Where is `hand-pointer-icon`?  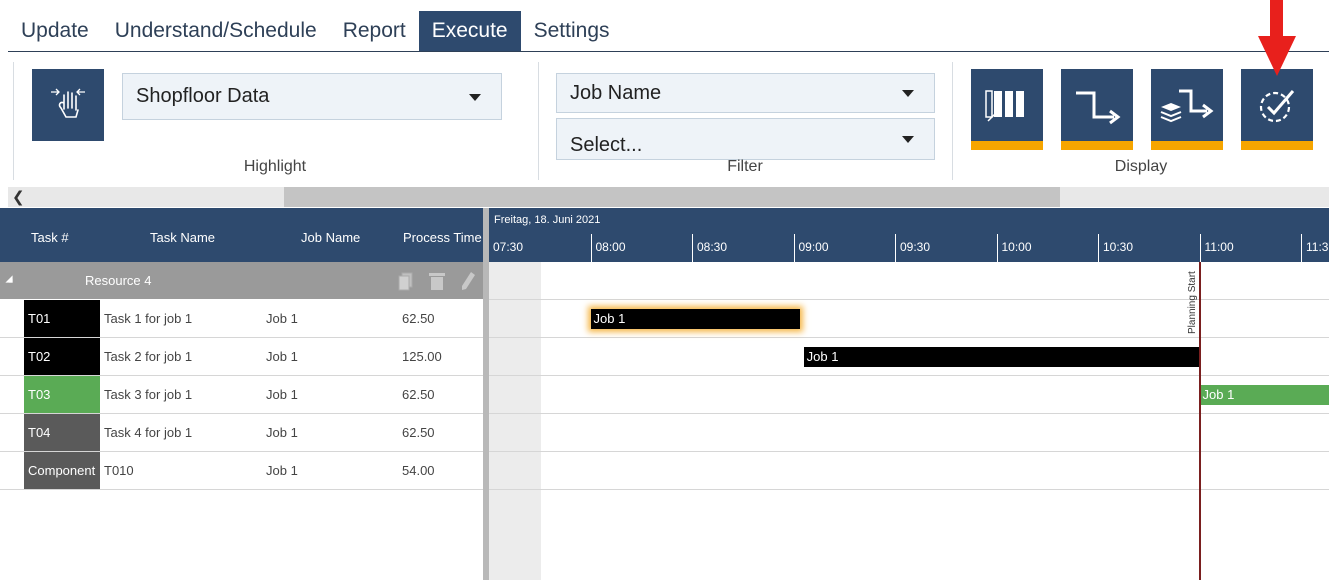 hand-pointer-icon is located at coordinates (68, 103).